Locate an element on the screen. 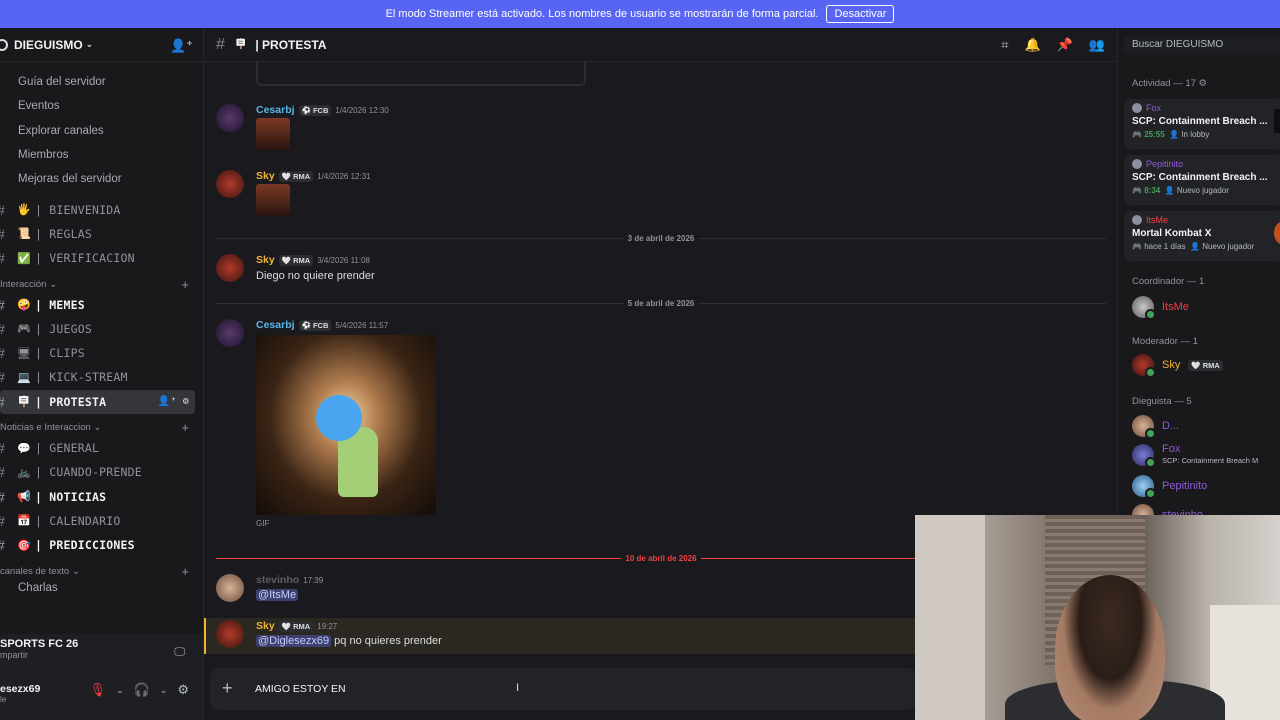 This screenshot has width=1280, height=720. voice-subtitle: mpartir is located at coordinates (14, 655).